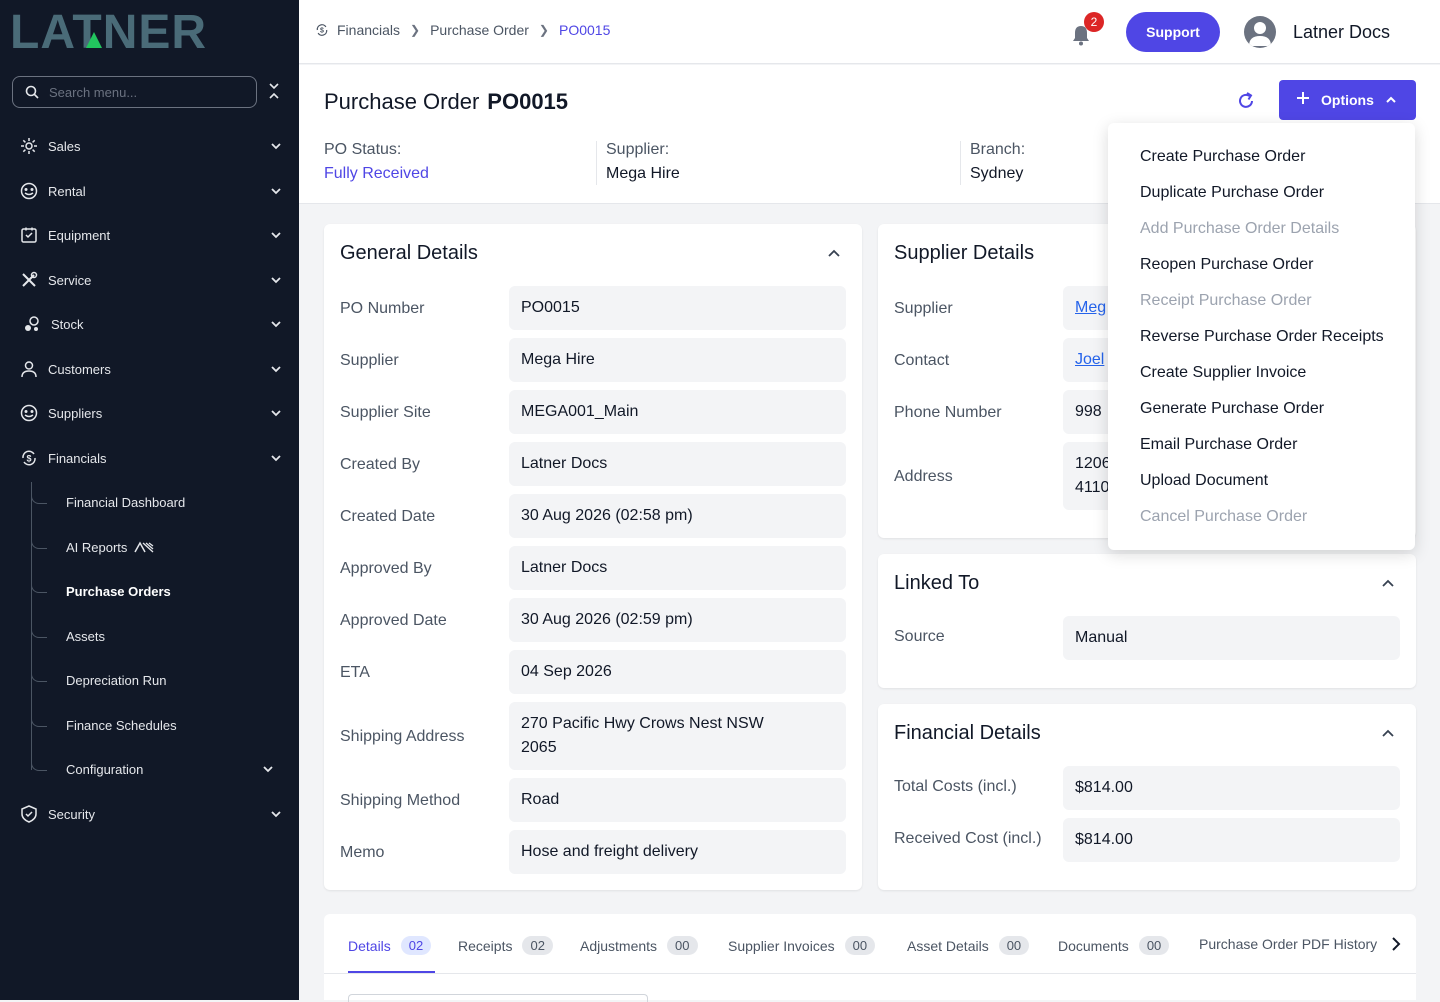  What do you see at coordinates (1341, 32) in the screenshot?
I see `user-name: Latner Docs` at bounding box center [1341, 32].